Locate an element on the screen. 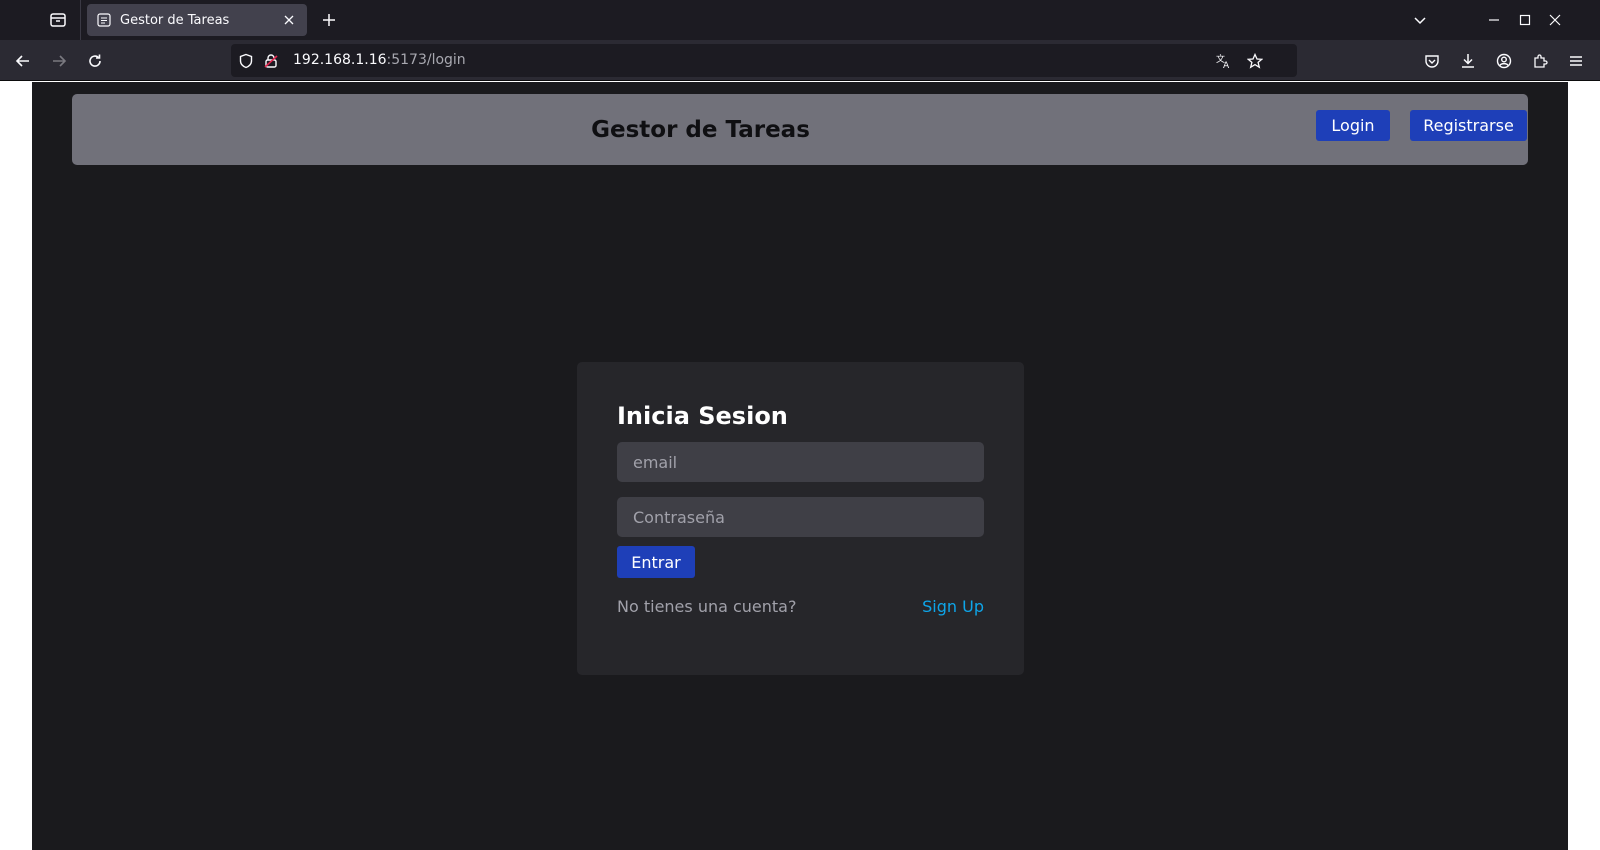  app-title: Gestor de Tareas is located at coordinates (700, 129).